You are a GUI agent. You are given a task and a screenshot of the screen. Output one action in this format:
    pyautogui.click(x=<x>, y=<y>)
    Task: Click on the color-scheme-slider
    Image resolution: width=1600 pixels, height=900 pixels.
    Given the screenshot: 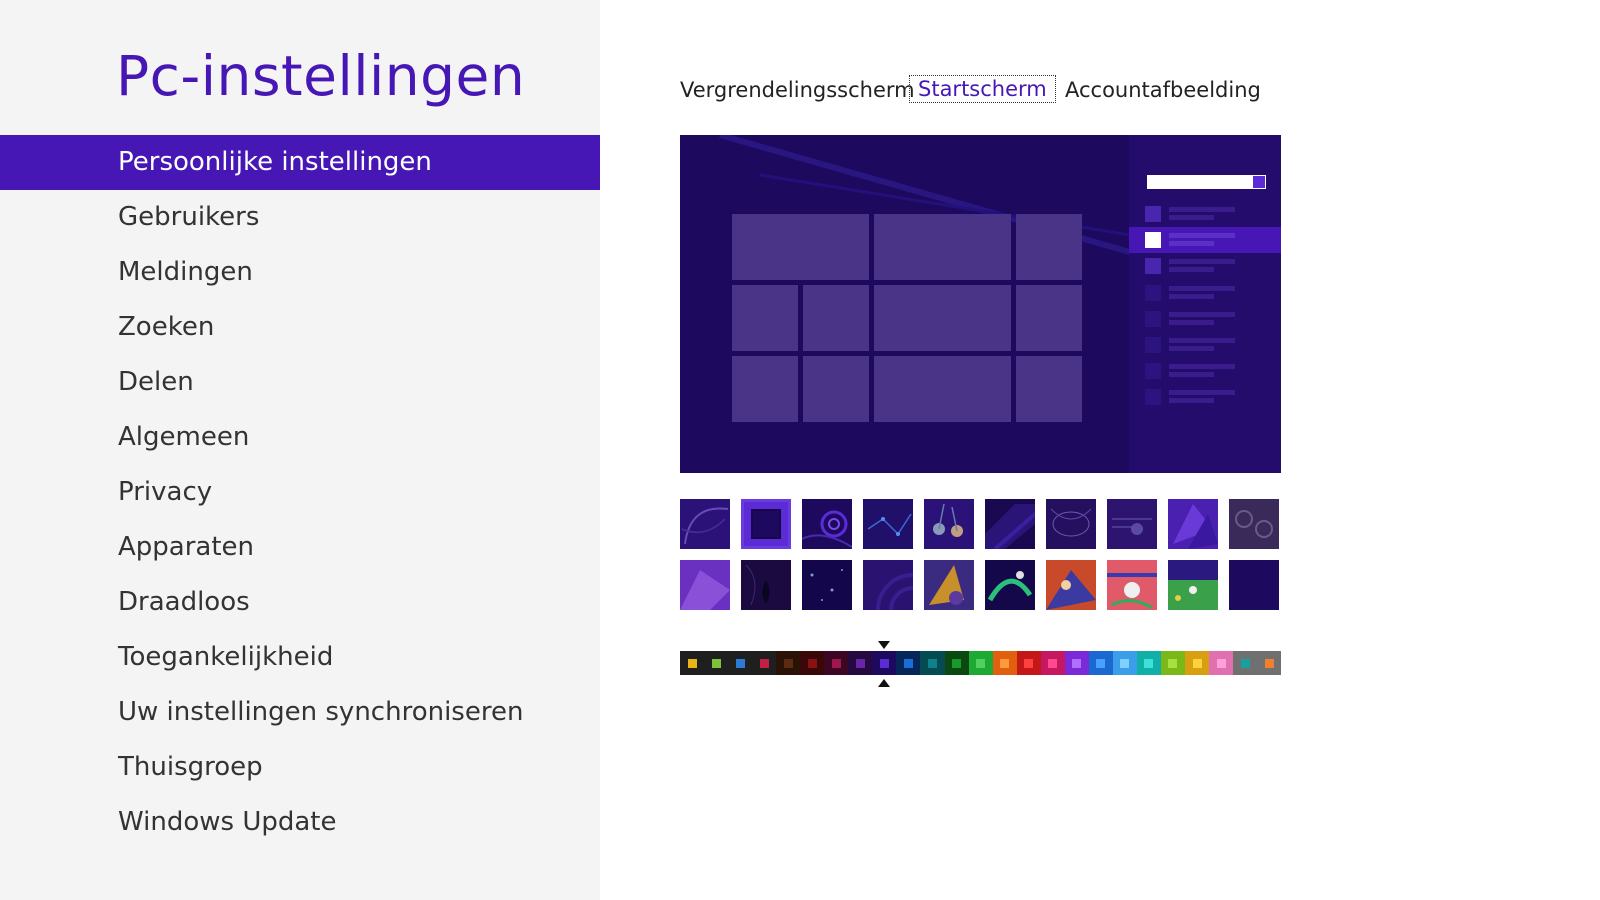 What is the action you would take?
    pyautogui.click(x=980, y=663)
    